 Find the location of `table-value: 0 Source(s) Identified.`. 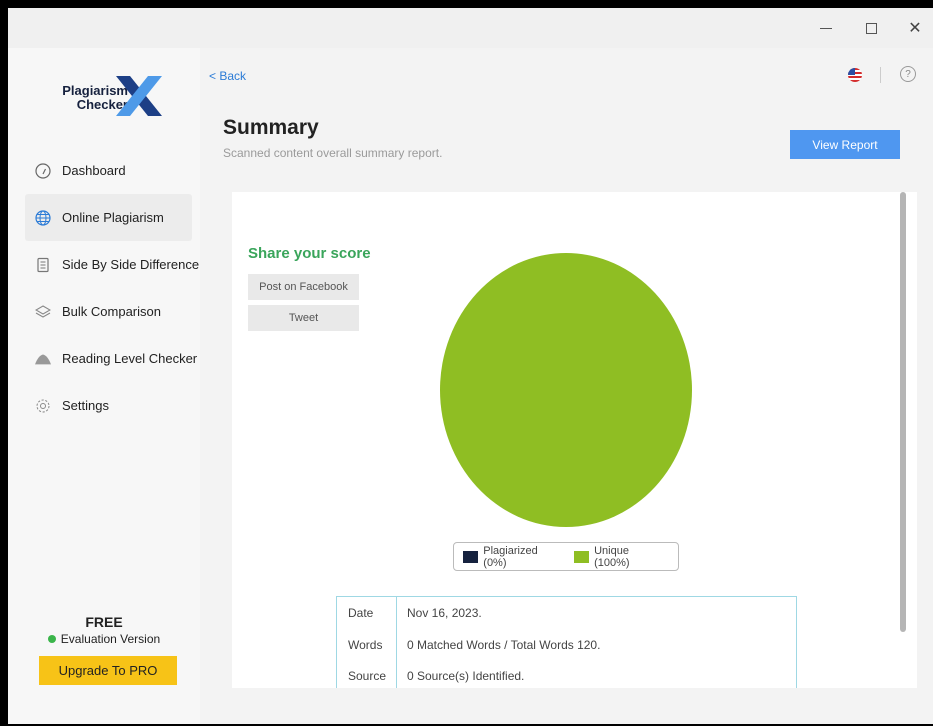

table-value: 0 Source(s) Identified. is located at coordinates (466, 676).